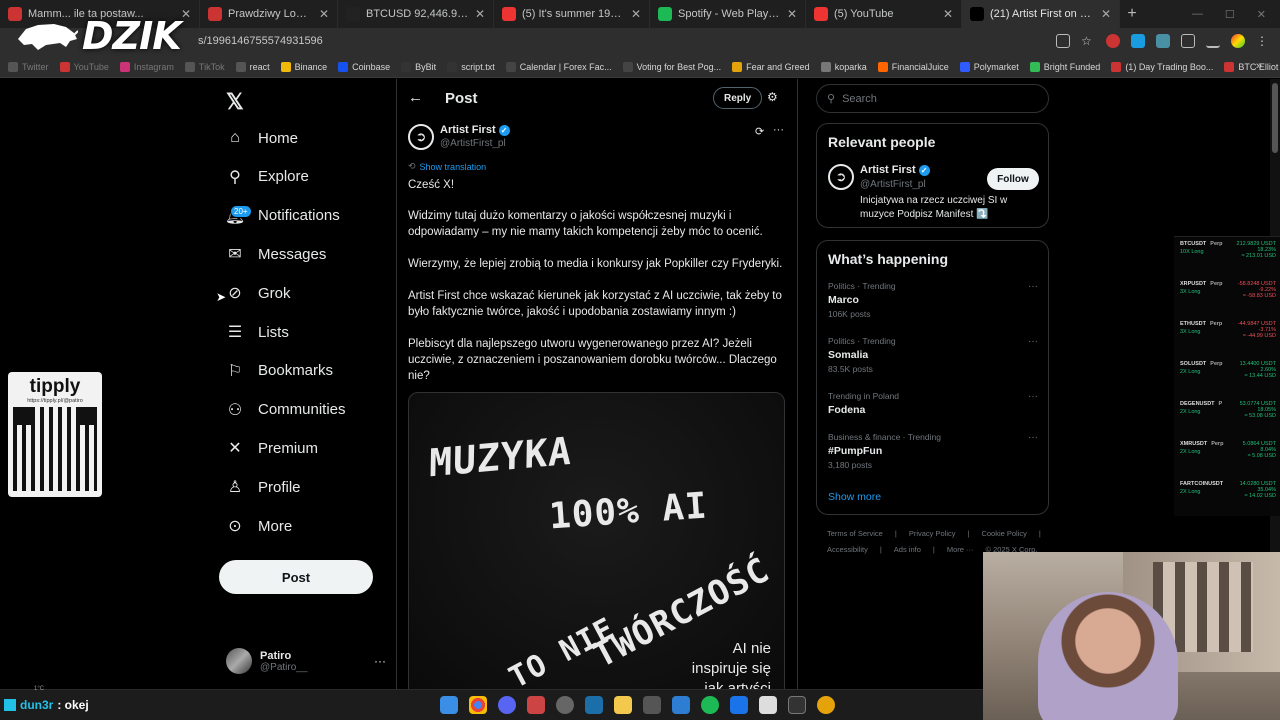 The width and height of the screenshot is (1280, 720). I want to click on windows-start-icon, so click(449, 705).